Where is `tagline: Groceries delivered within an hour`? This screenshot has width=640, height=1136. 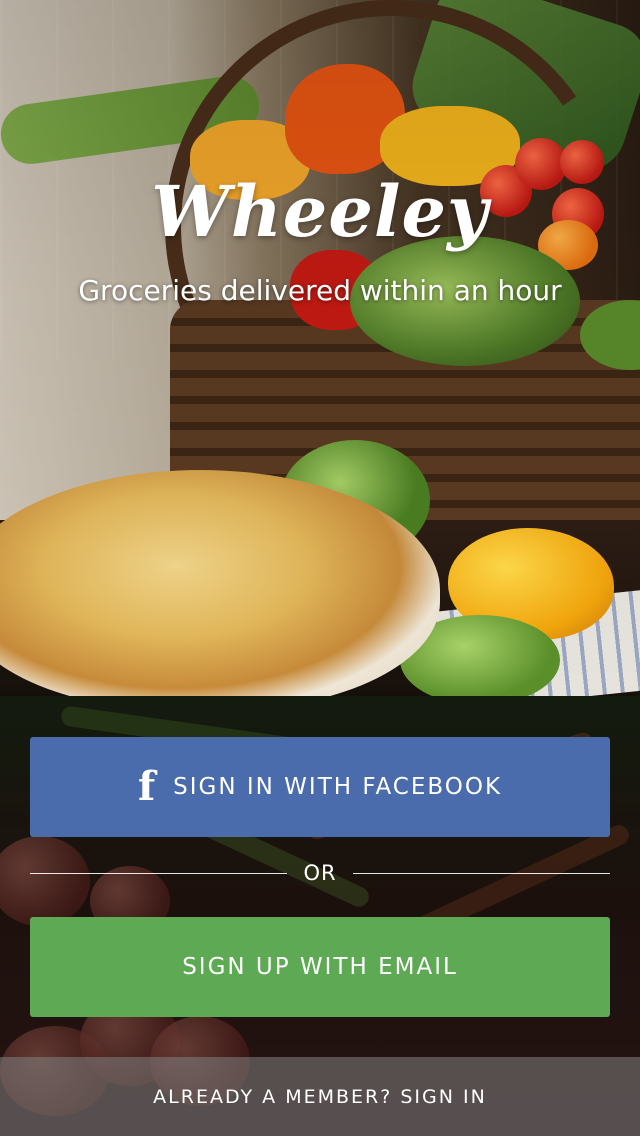 tagline: Groceries delivered within an hour is located at coordinates (320, 290).